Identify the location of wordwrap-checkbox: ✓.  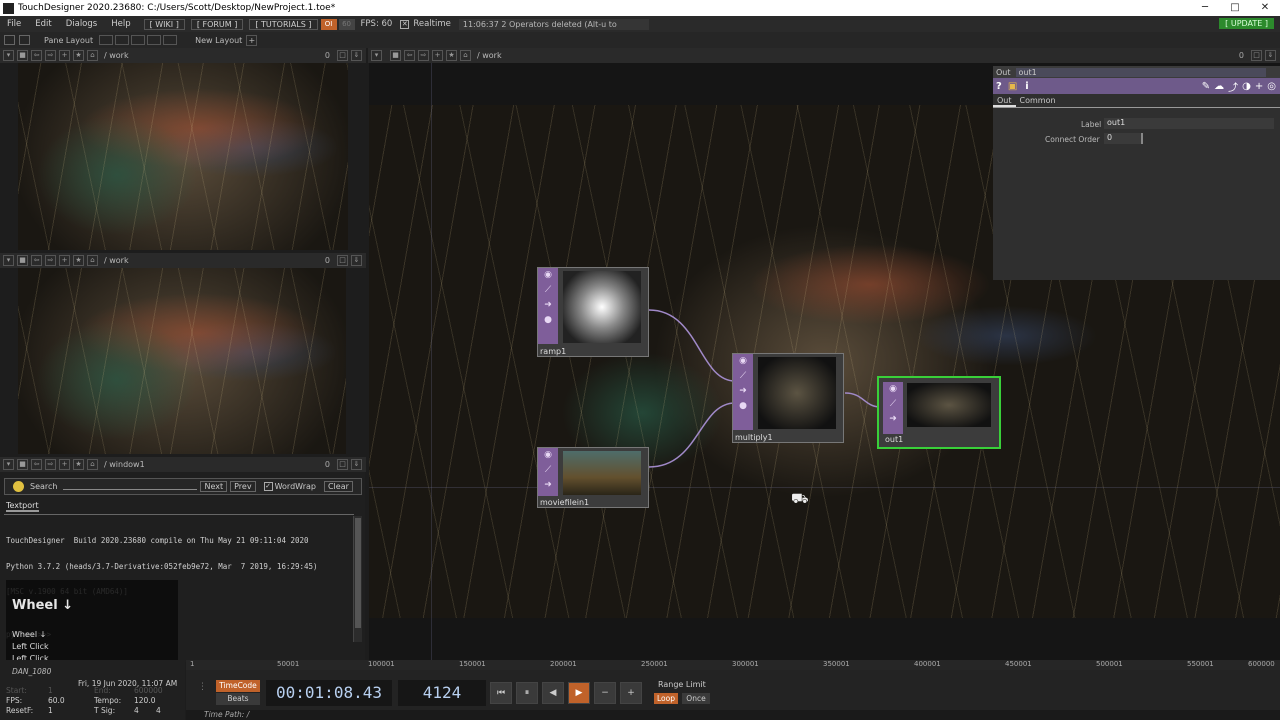
(268, 486).